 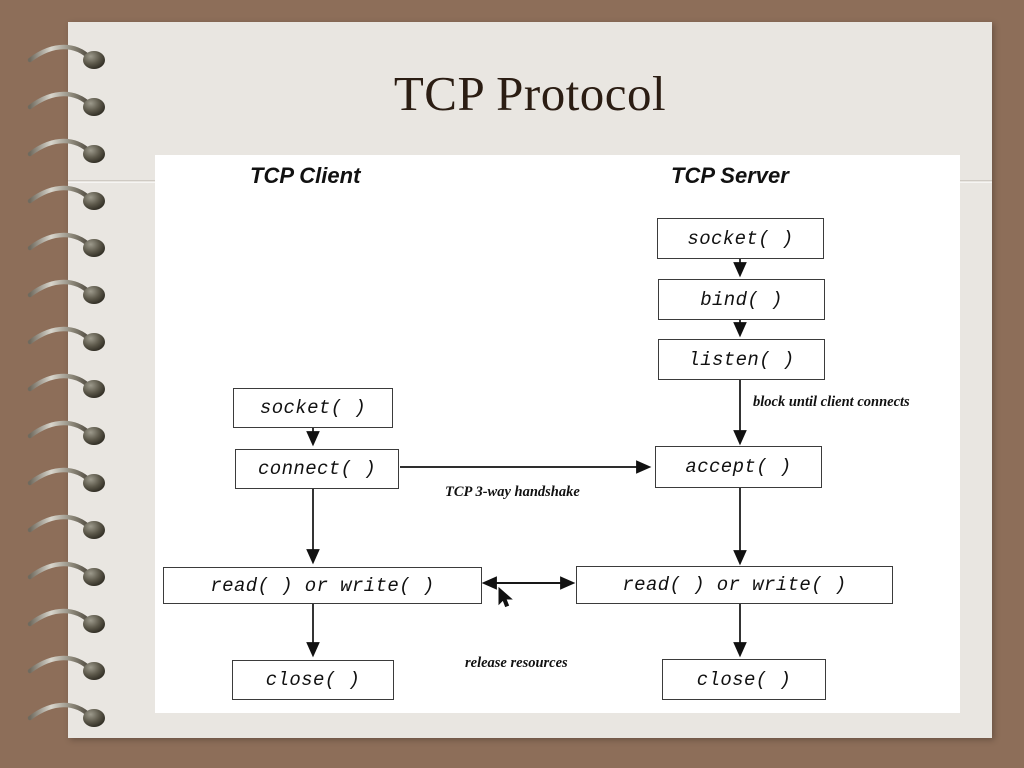 I want to click on column-header-client: TCP Client, so click(x=305, y=175).